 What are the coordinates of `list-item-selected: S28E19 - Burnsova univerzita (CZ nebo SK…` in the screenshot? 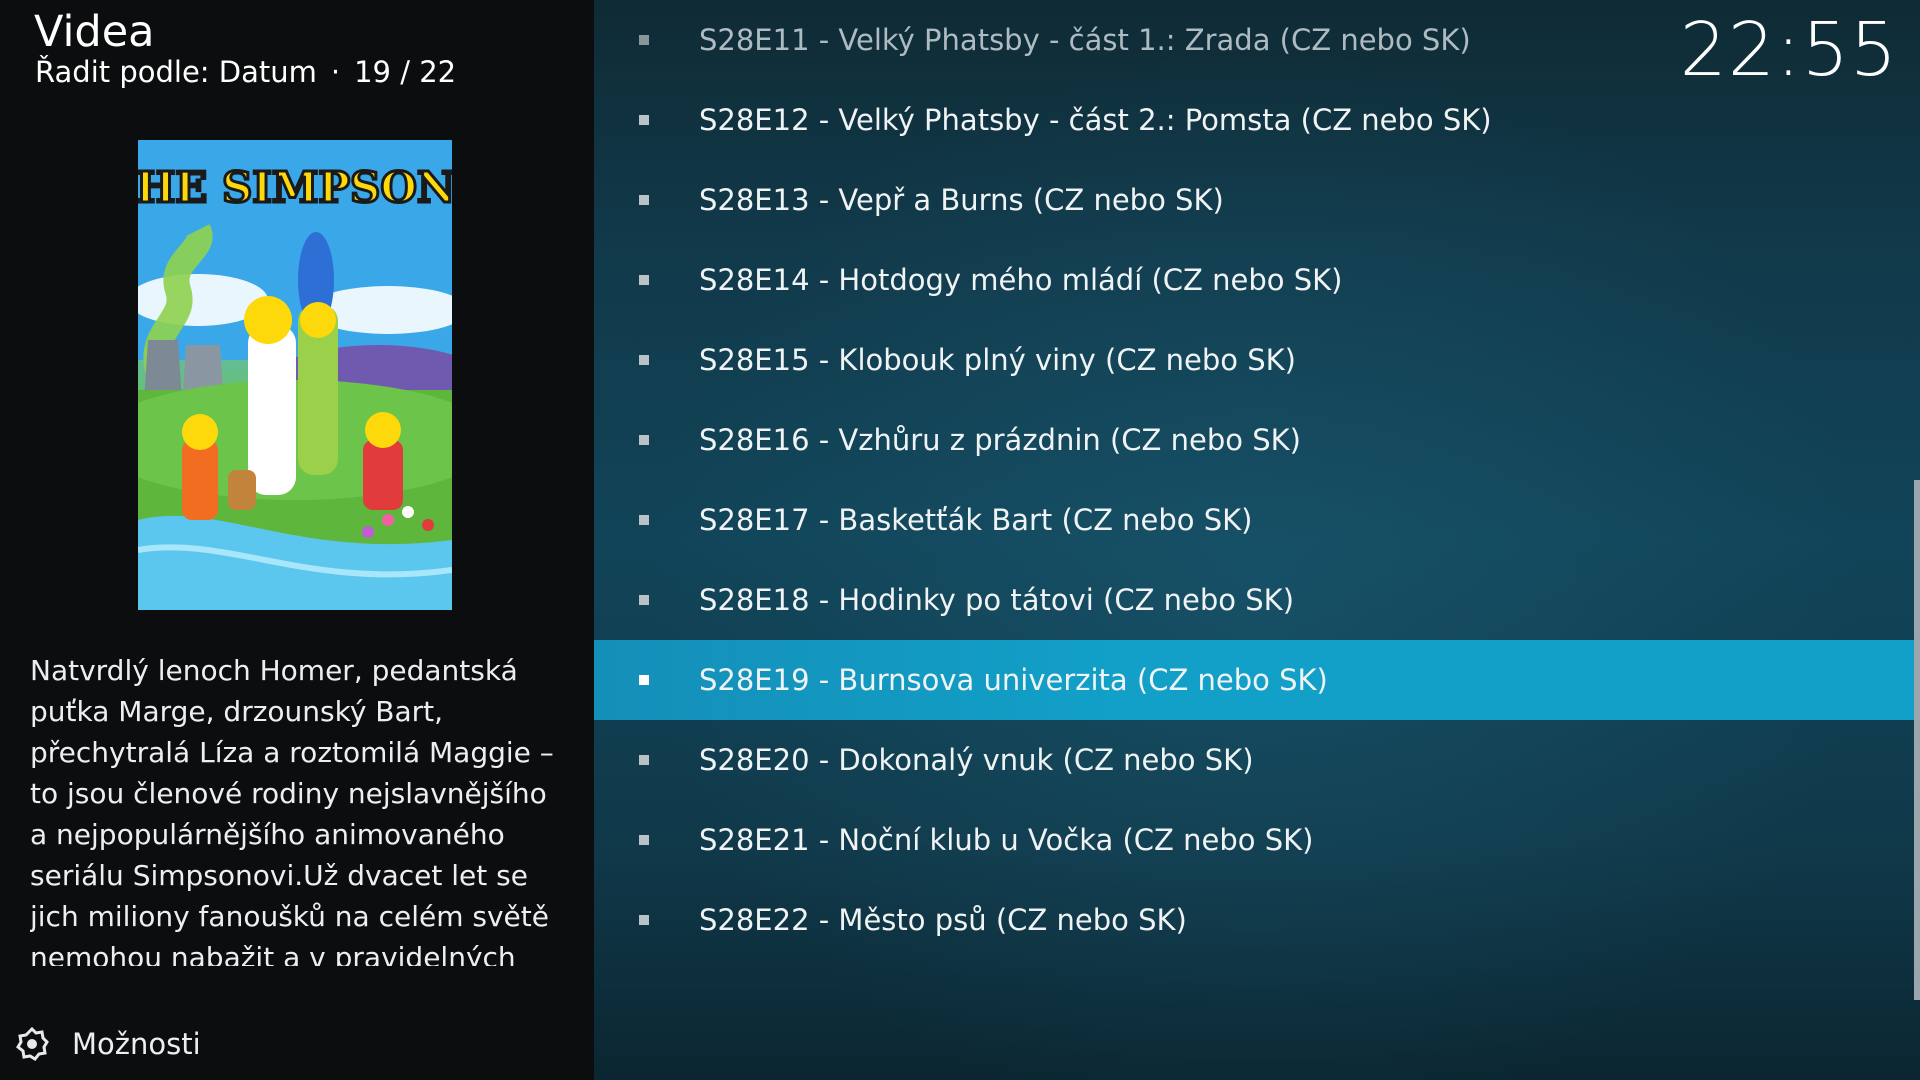 It's located at (1257, 680).